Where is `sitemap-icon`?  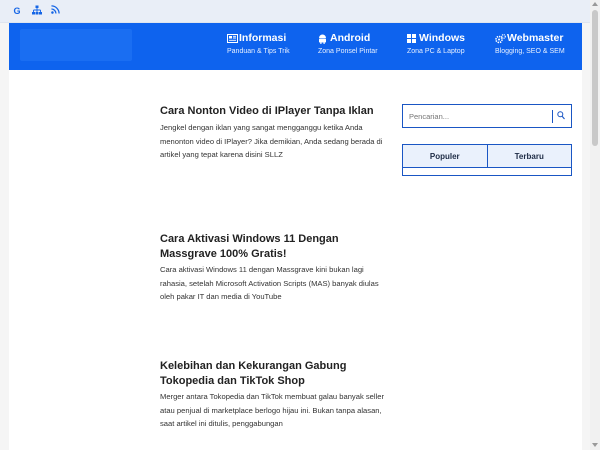 sitemap-icon is located at coordinates (37, 11).